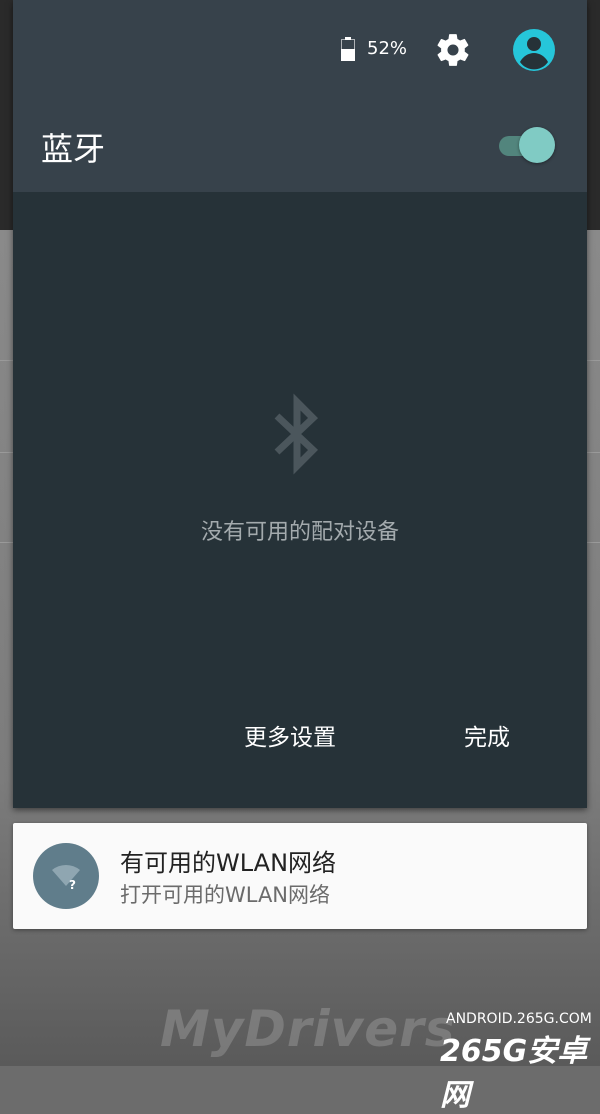 This screenshot has height=1114, width=600. What do you see at coordinates (519, 1019) in the screenshot?
I see `site-watermark: ANDROID.265G.COM` at bounding box center [519, 1019].